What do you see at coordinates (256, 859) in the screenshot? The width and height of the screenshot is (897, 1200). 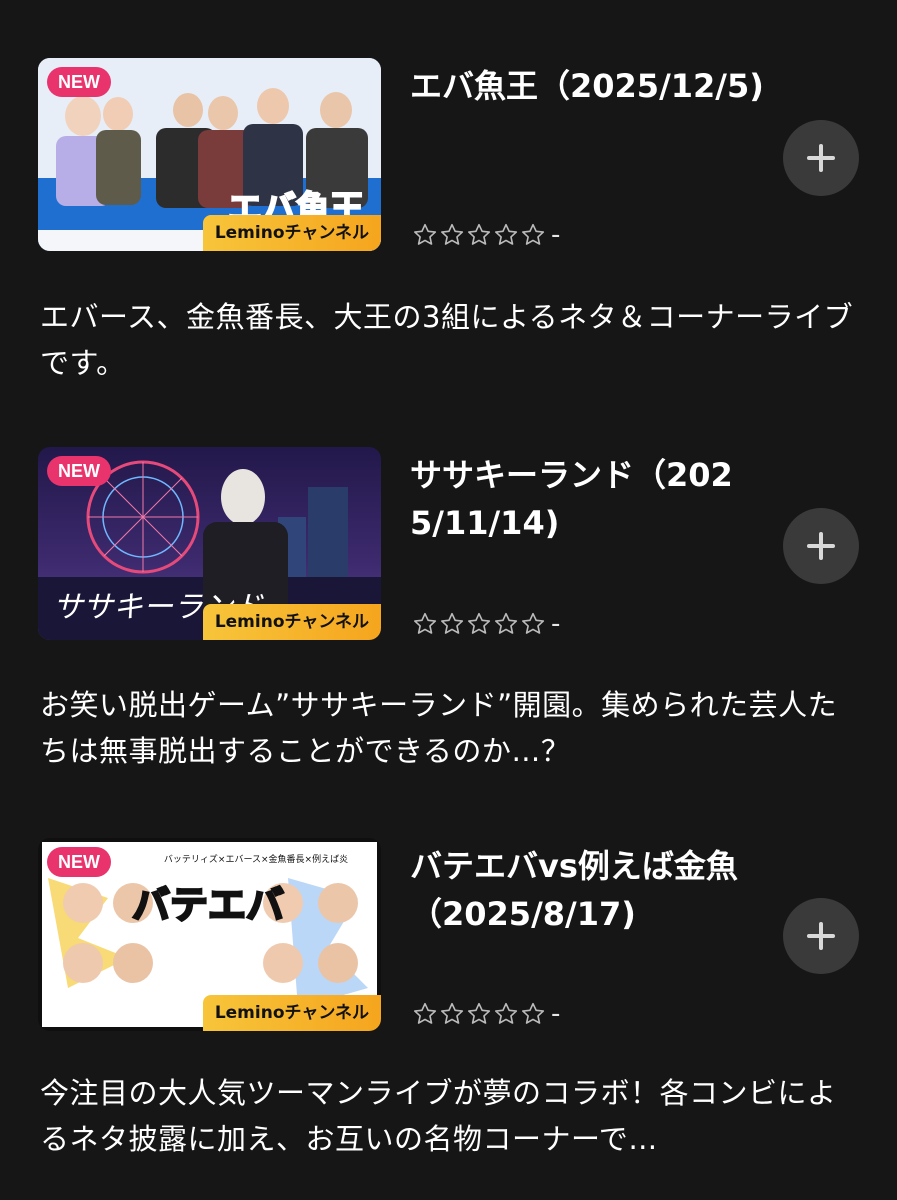 I see `thumbnail-subtitle-3: バッテリィズ×エバース×金魚番長×例えば炎` at bounding box center [256, 859].